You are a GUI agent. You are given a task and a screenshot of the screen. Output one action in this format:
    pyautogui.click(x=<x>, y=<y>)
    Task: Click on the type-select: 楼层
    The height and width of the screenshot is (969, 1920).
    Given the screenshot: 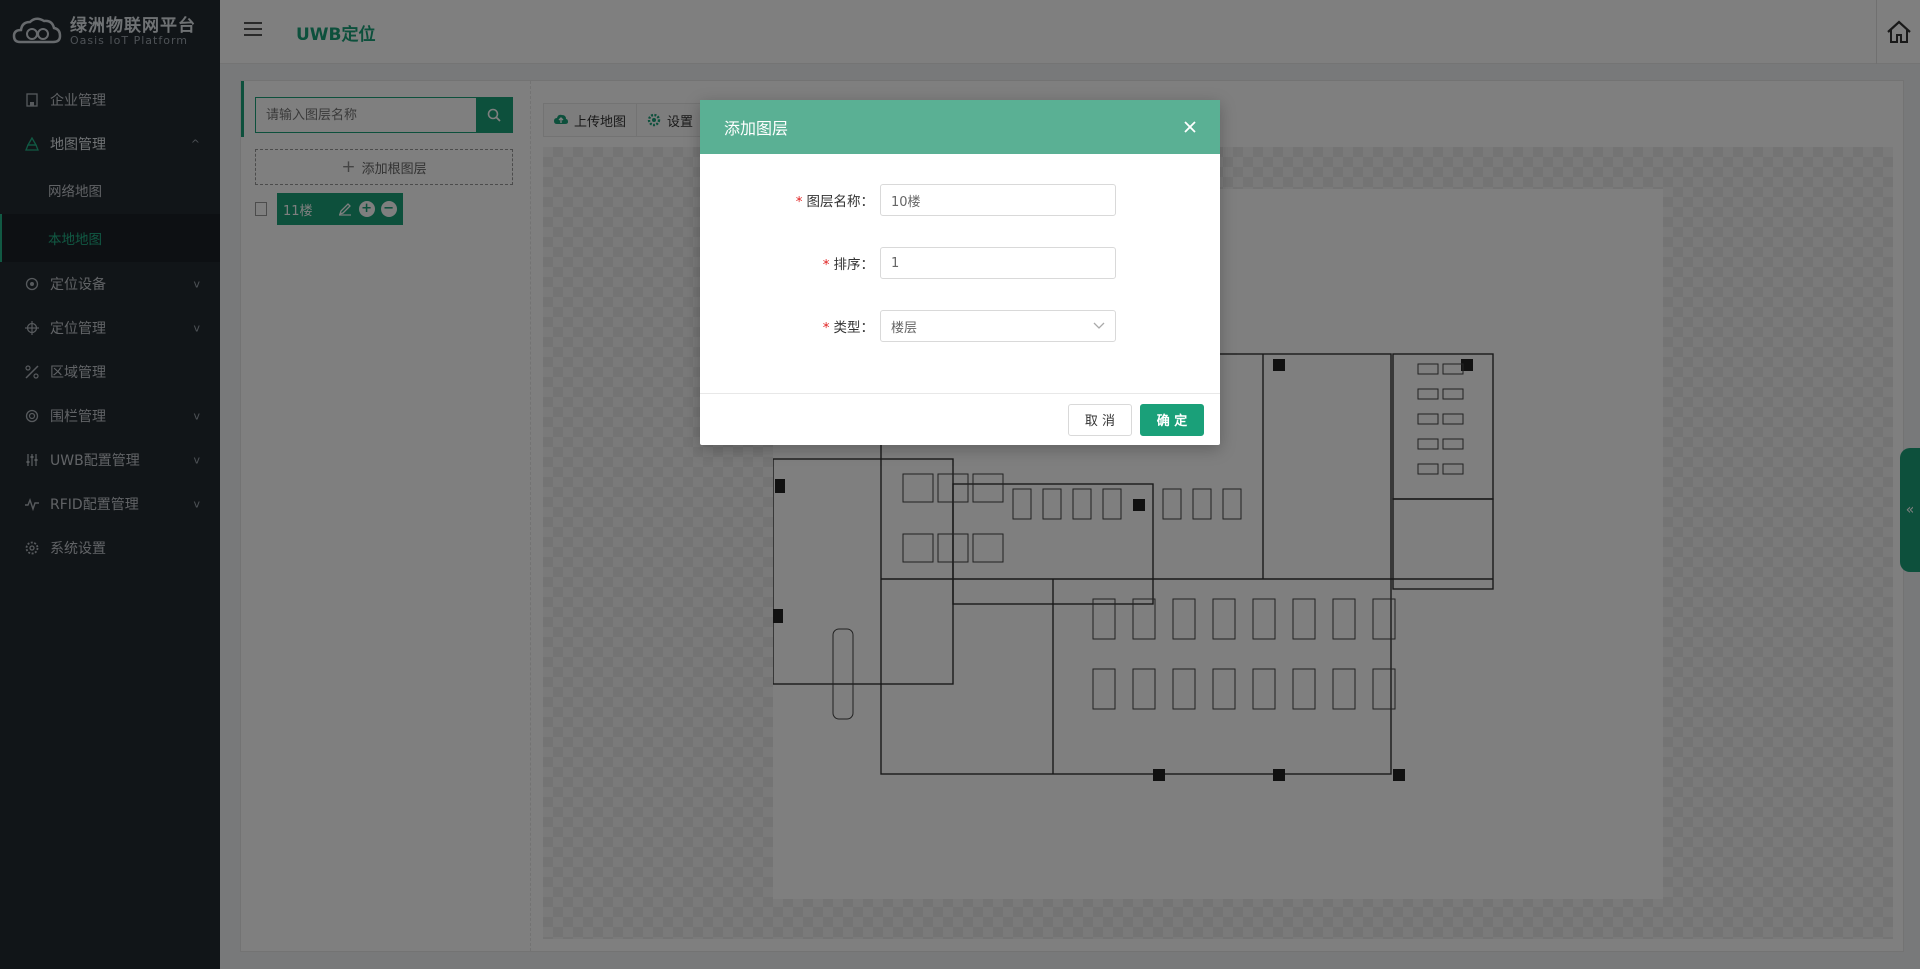 What is the action you would take?
    pyautogui.click(x=998, y=326)
    